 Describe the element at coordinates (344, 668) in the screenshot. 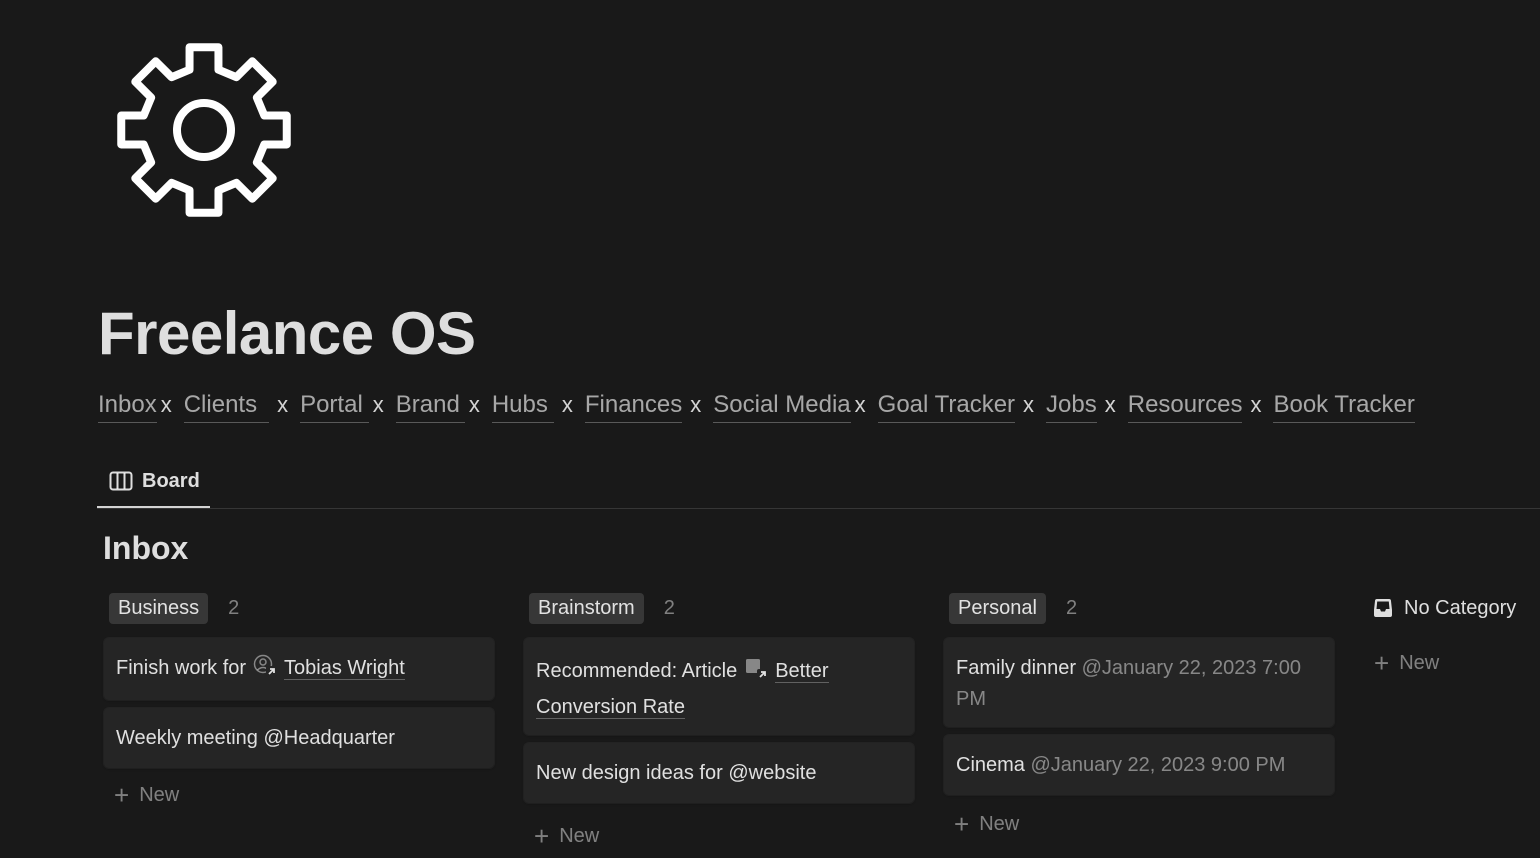

I see `person-mention: Tobias Wright` at that location.